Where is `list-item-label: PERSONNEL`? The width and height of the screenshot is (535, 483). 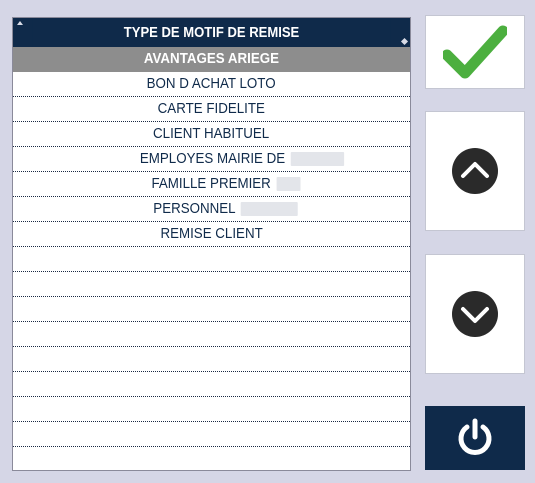
list-item-label: PERSONNEL is located at coordinates (194, 209).